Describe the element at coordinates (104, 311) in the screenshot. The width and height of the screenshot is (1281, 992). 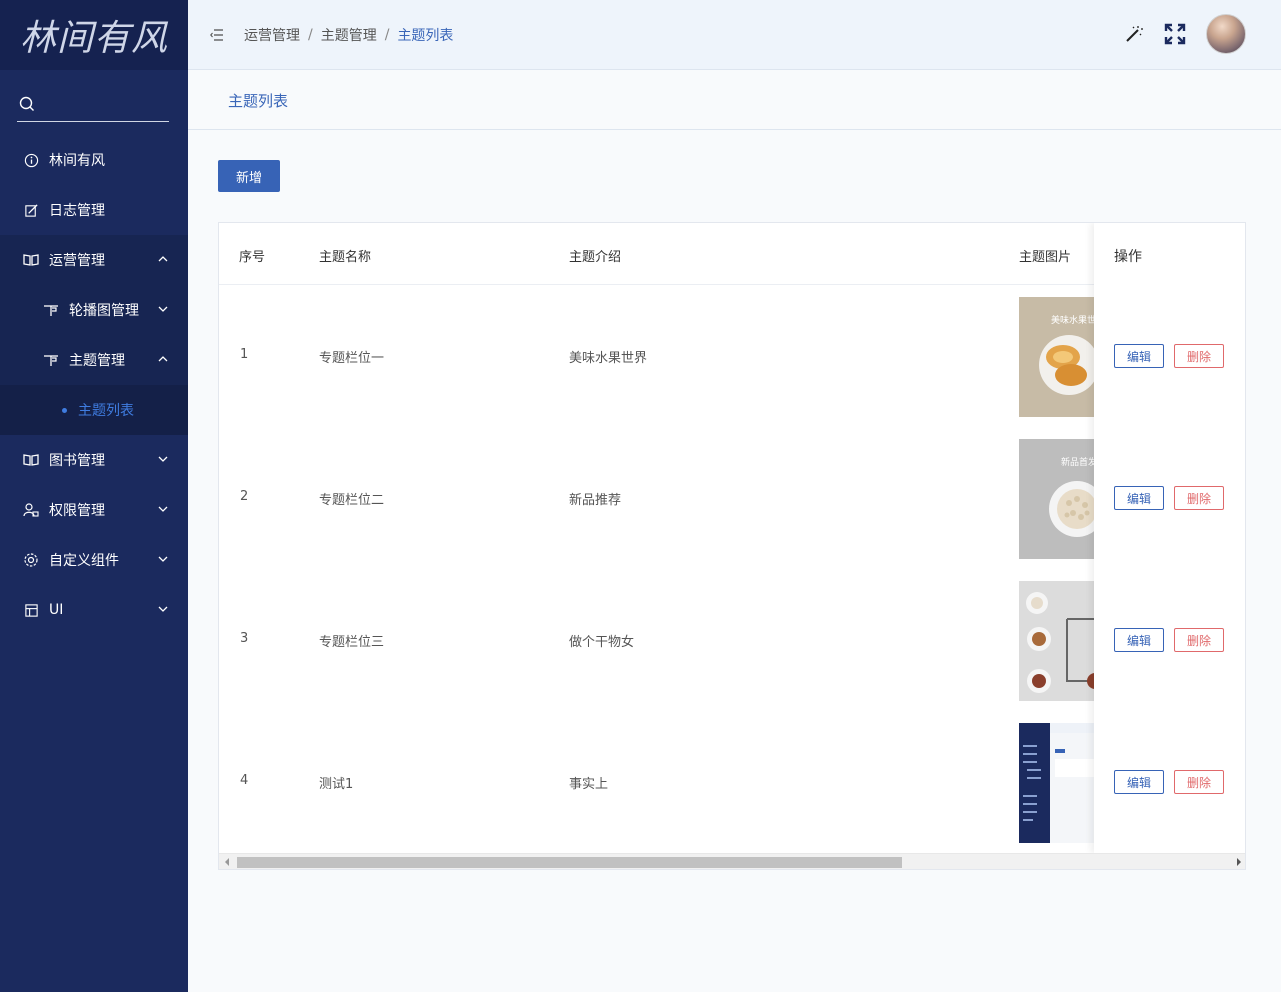
I see `sidebar-item-label: 轮播图管理` at that location.